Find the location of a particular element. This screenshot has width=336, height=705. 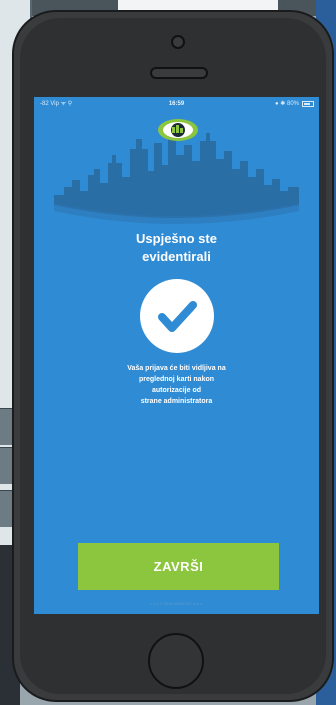

version-footer: v 1.2 © 2016 MANUNIT d.o.o. is located at coordinates (176, 603).